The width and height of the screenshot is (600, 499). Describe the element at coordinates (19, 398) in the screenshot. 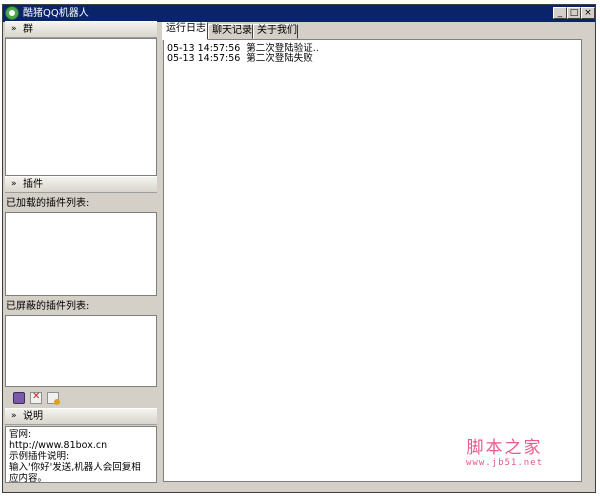

I see `plugin-icon` at that location.